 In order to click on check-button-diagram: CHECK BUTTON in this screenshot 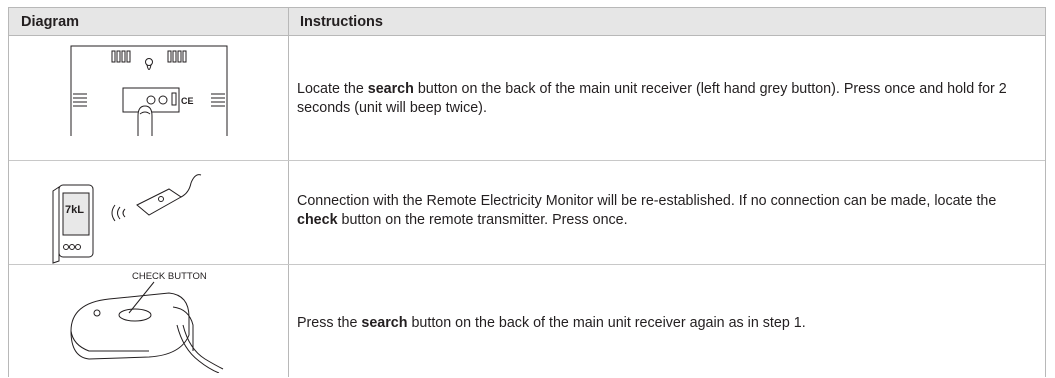, I will do `click(149, 319)`.